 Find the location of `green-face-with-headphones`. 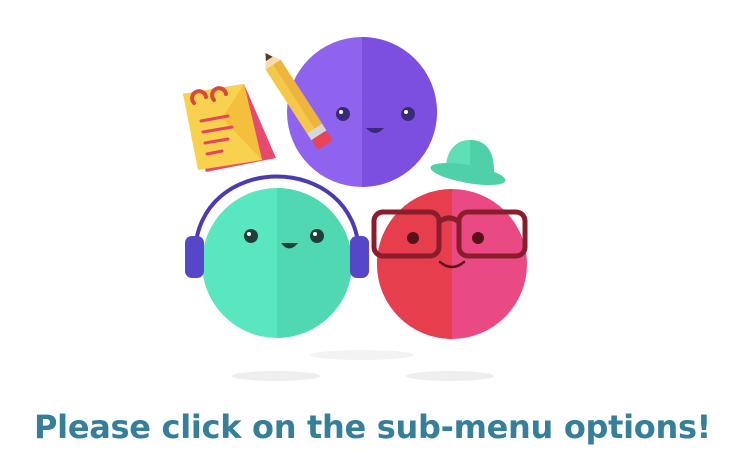

green-face-with-headphones is located at coordinates (277, 263).